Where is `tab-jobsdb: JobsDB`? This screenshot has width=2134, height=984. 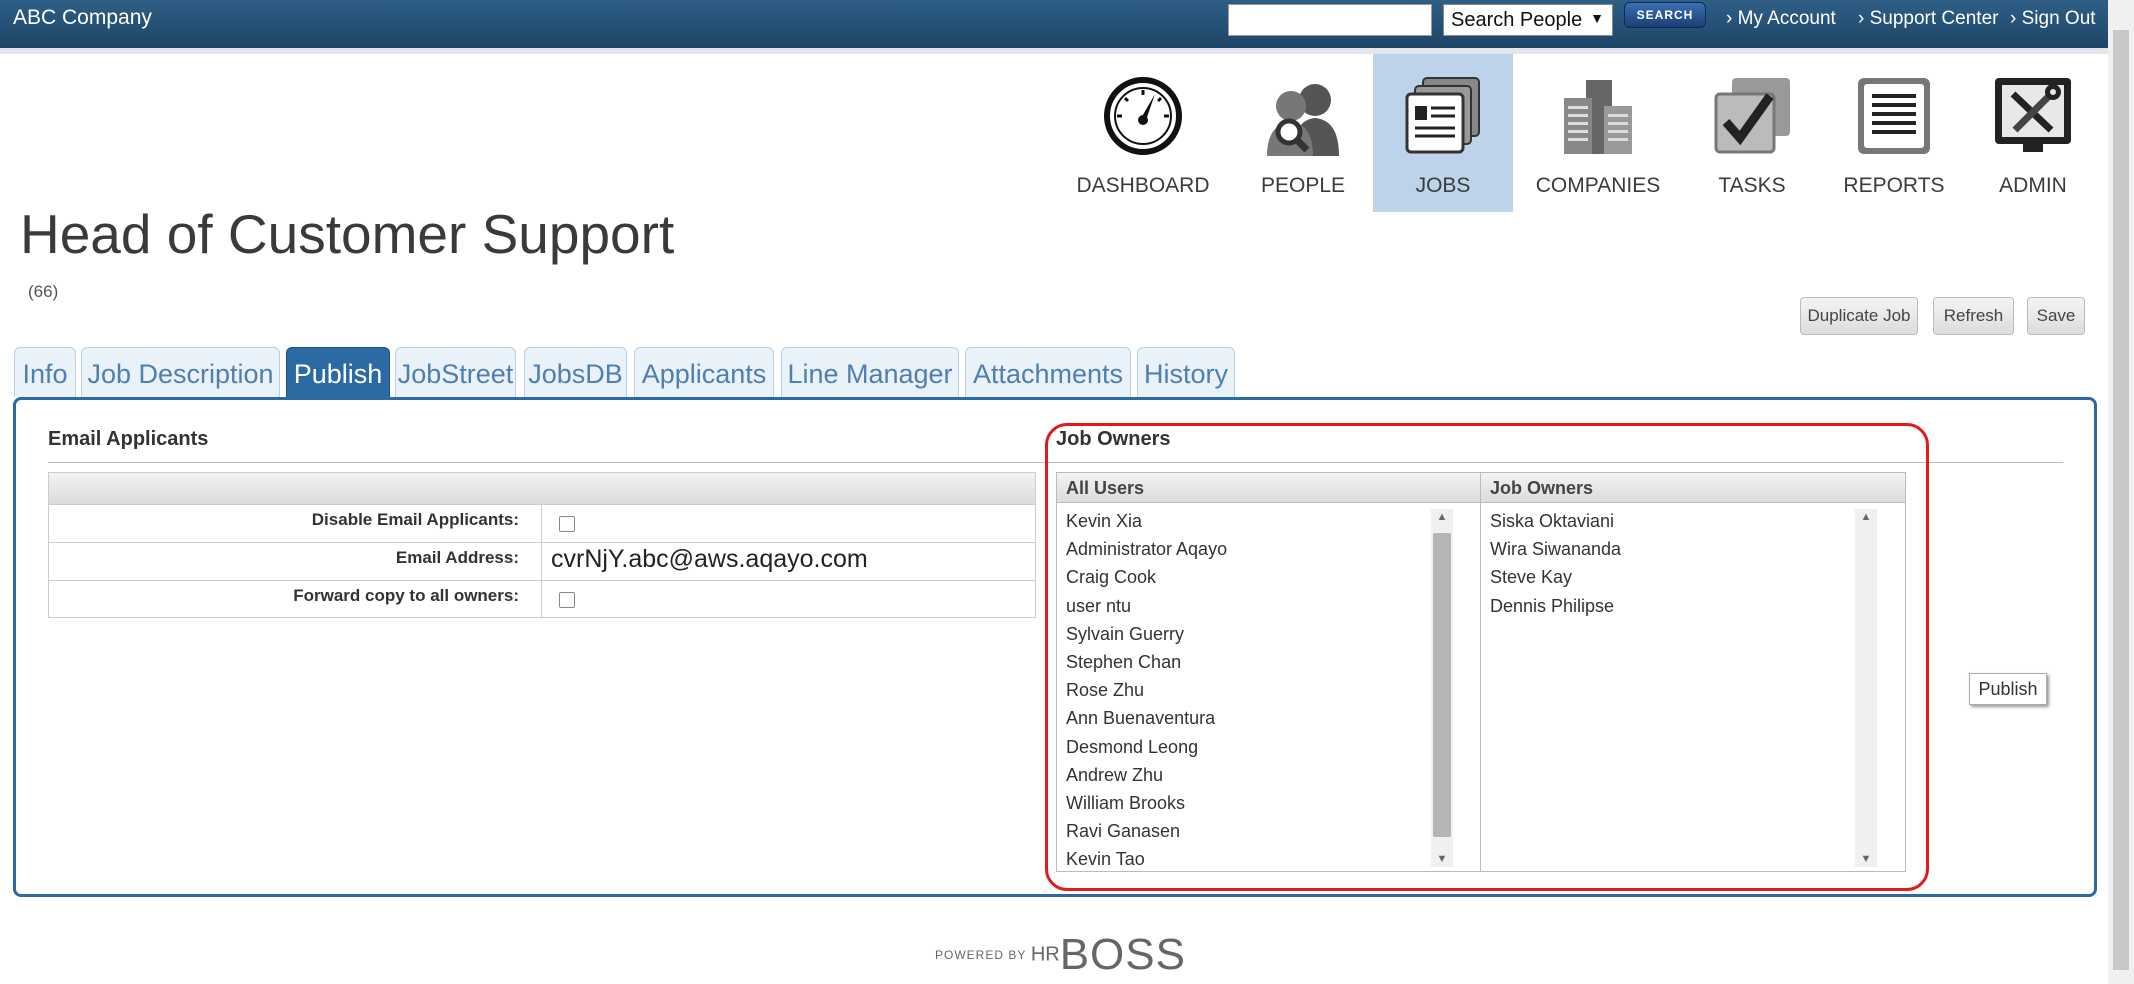
tab-jobsdb: JobsDB is located at coordinates (575, 372).